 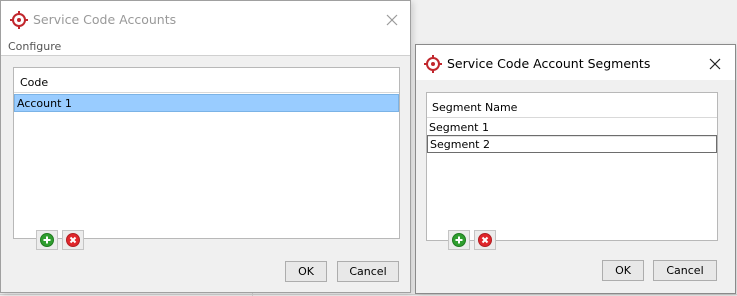 What do you see at coordinates (572, 105) in the screenshot?
I see `column-header-segment-name: Segment Name` at bounding box center [572, 105].